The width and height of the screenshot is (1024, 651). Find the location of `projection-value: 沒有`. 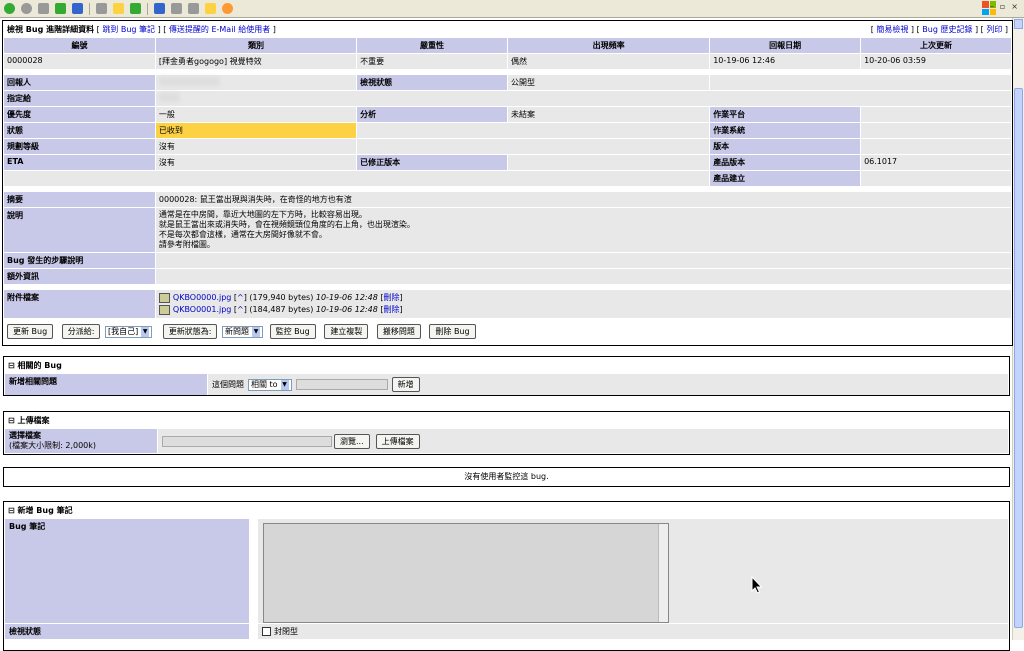

projection-value: 沒有 is located at coordinates (256, 146).